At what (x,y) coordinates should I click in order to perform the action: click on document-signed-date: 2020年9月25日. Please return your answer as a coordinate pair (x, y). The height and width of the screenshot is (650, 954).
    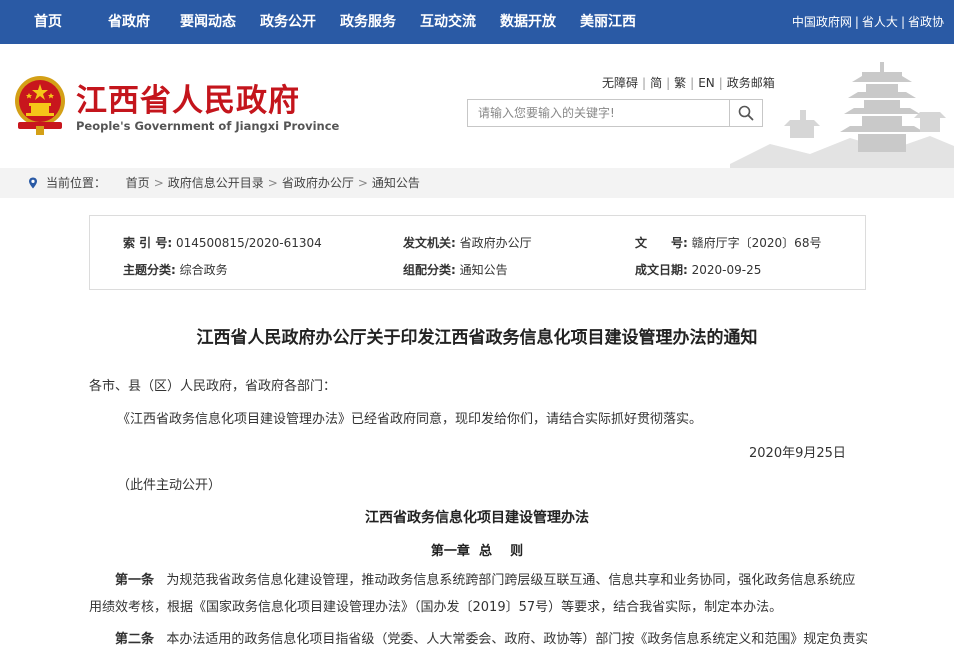
    Looking at the image, I should click on (797, 453).